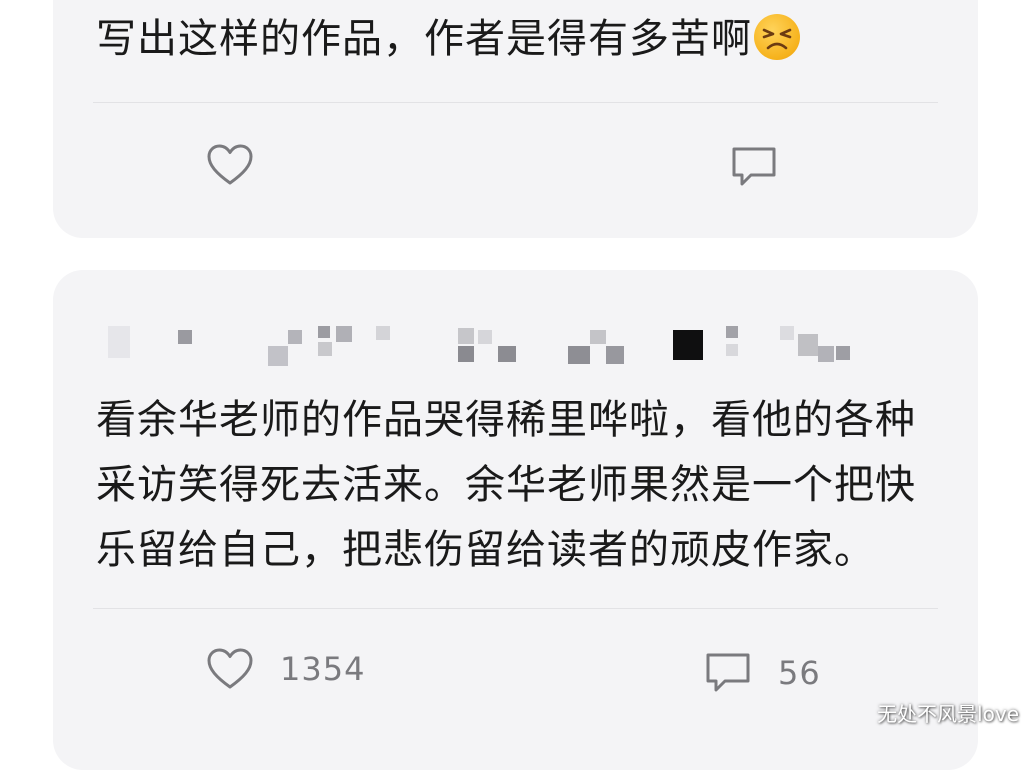  I want to click on blurred-username, so click(488, 347).